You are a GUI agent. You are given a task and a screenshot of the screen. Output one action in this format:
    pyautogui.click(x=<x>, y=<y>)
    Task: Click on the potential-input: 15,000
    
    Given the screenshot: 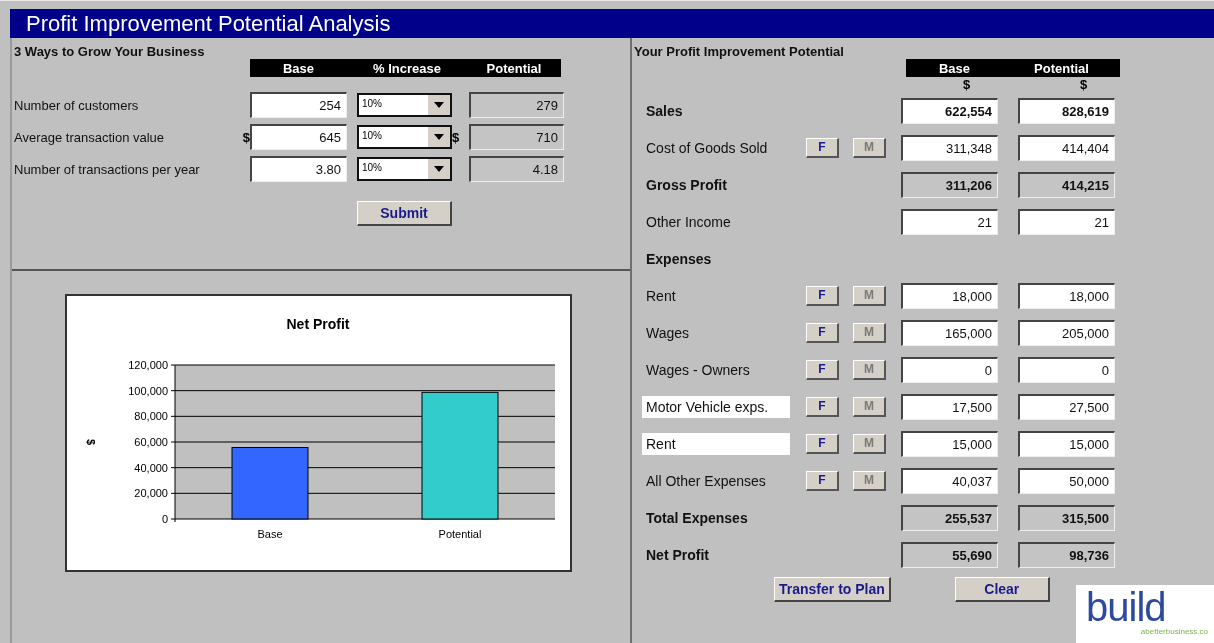 What is the action you would take?
    pyautogui.click(x=1066, y=443)
    